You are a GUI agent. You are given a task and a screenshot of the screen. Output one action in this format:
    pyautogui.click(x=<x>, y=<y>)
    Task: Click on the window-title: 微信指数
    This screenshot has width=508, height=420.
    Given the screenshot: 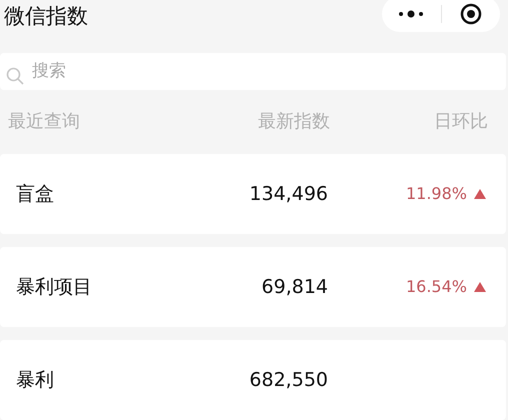 What is the action you would take?
    pyautogui.click(x=46, y=16)
    